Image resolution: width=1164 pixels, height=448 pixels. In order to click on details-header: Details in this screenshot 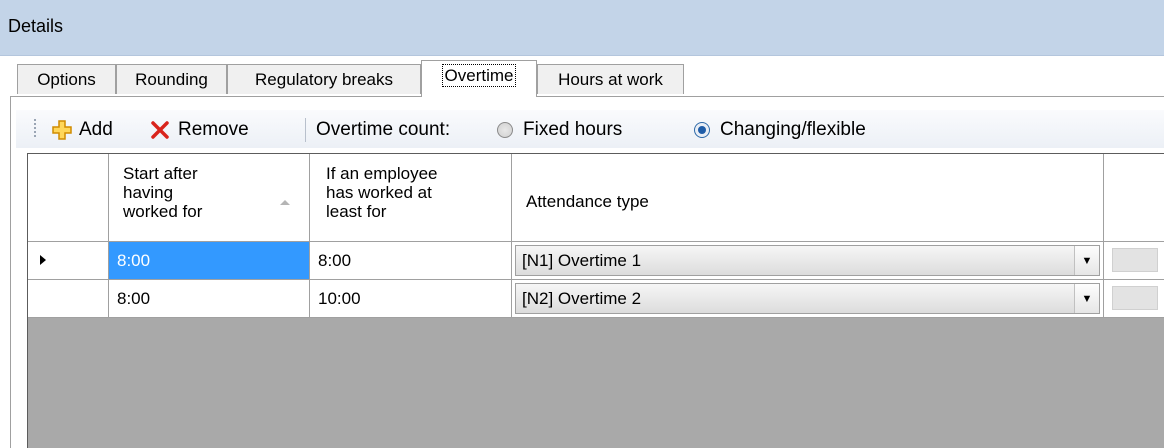, I will do `click(582, 28)`.